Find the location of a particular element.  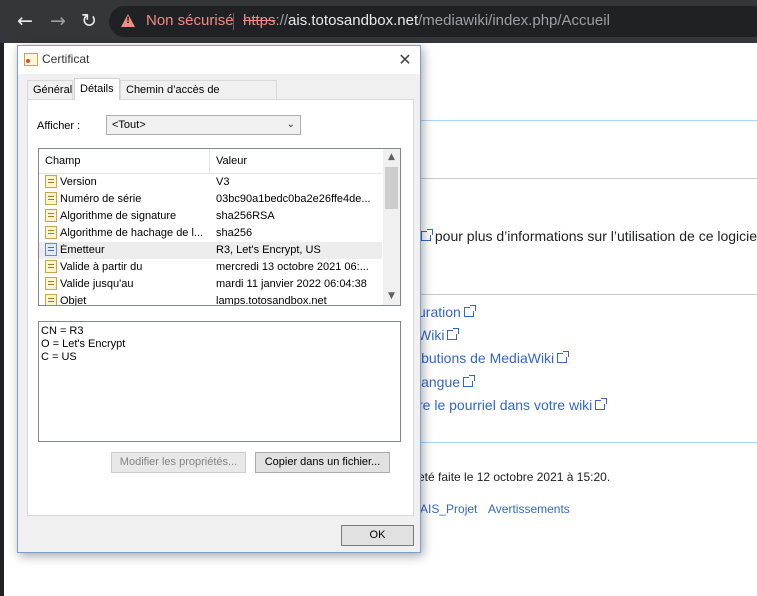

scroll-up-icon: ▲ is located at coordinates (391, 157).